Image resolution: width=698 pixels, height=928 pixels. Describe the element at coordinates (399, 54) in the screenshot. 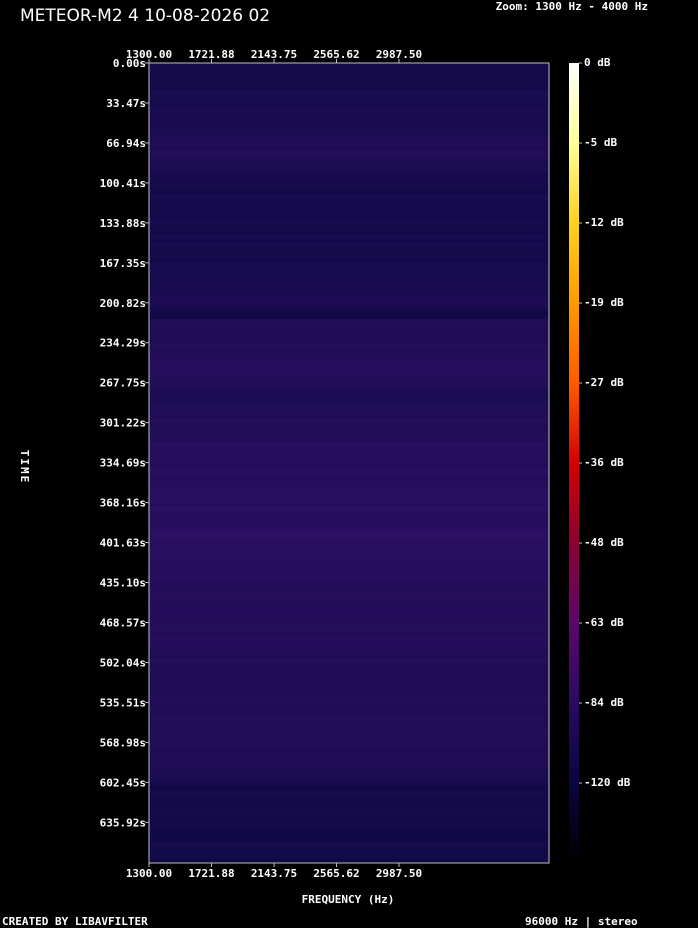

I see `x-tick-label: 2987.50` at that location.